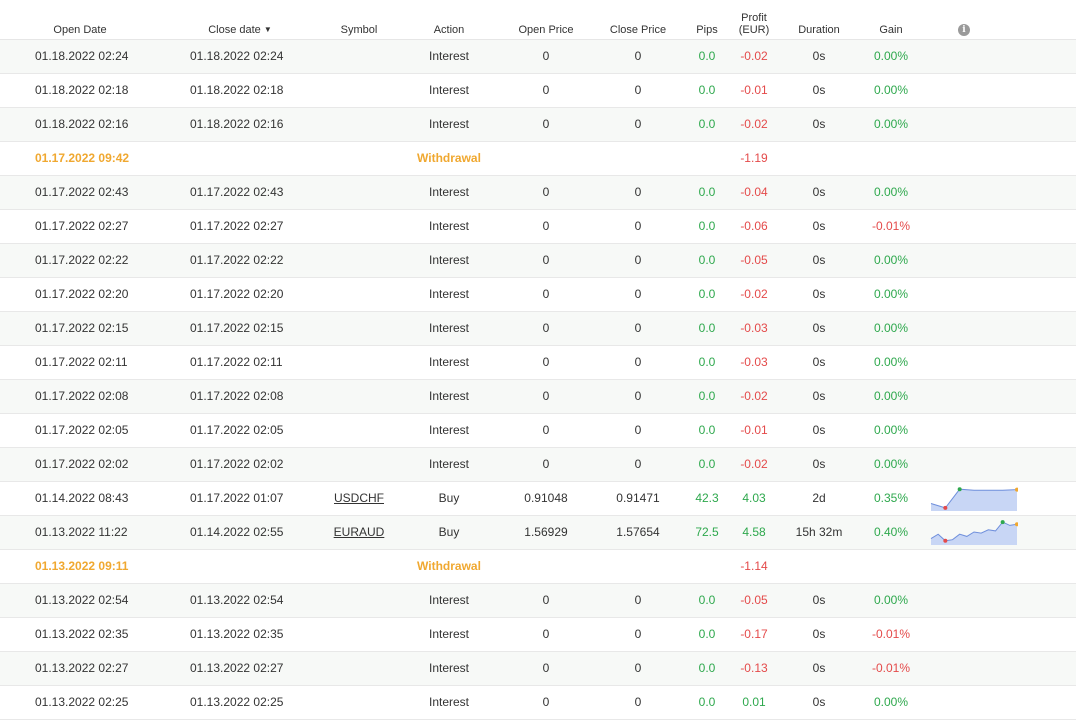 The height and width of the screenshot is (721, 1076). Describe the element at coordinates (754, 20) in the screenshot. I see `header-profit: Profit (EUR)` at that location.